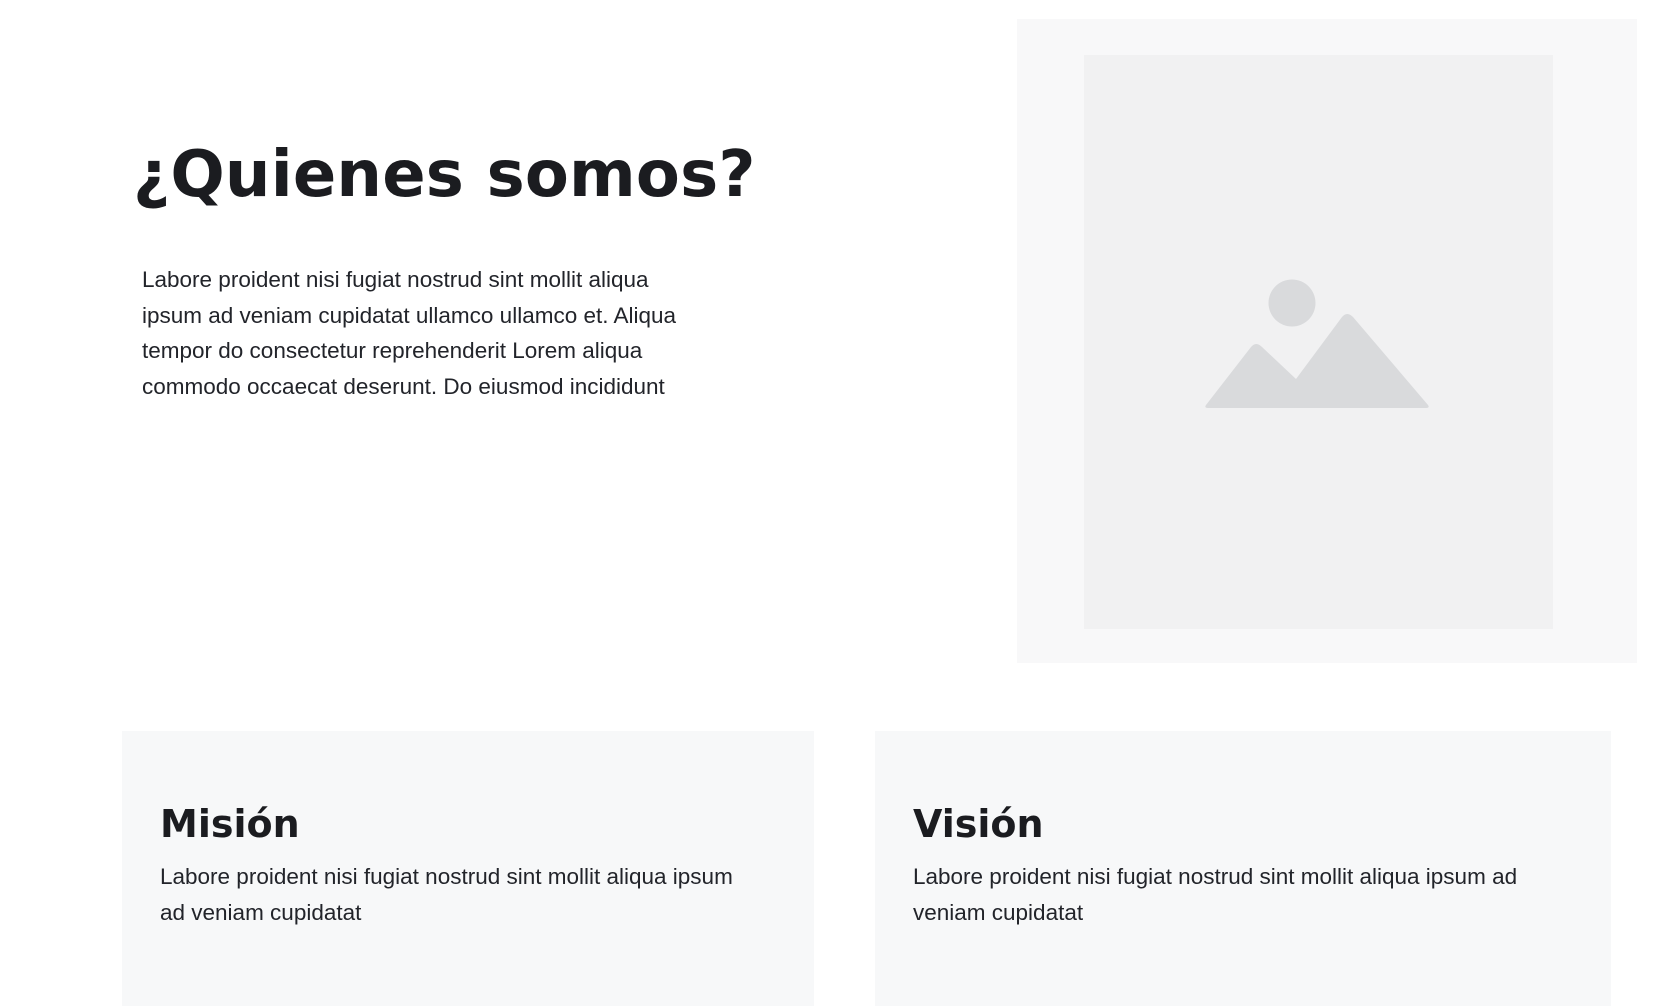 The image size is (1672, 1006). What do you see at coordinates (978, 824) in the screenshot?
I see `vision-title: Visión` at bounding box center [978, 824].